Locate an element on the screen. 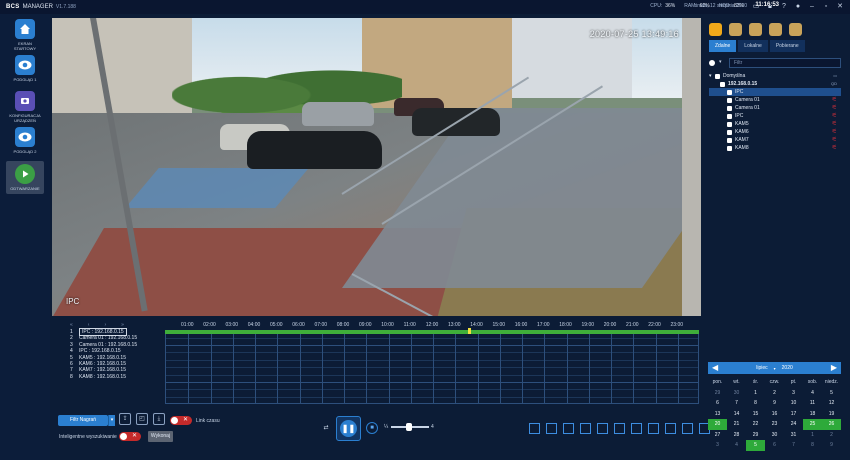  layout-1-icon is located at coordinates (534, 428).